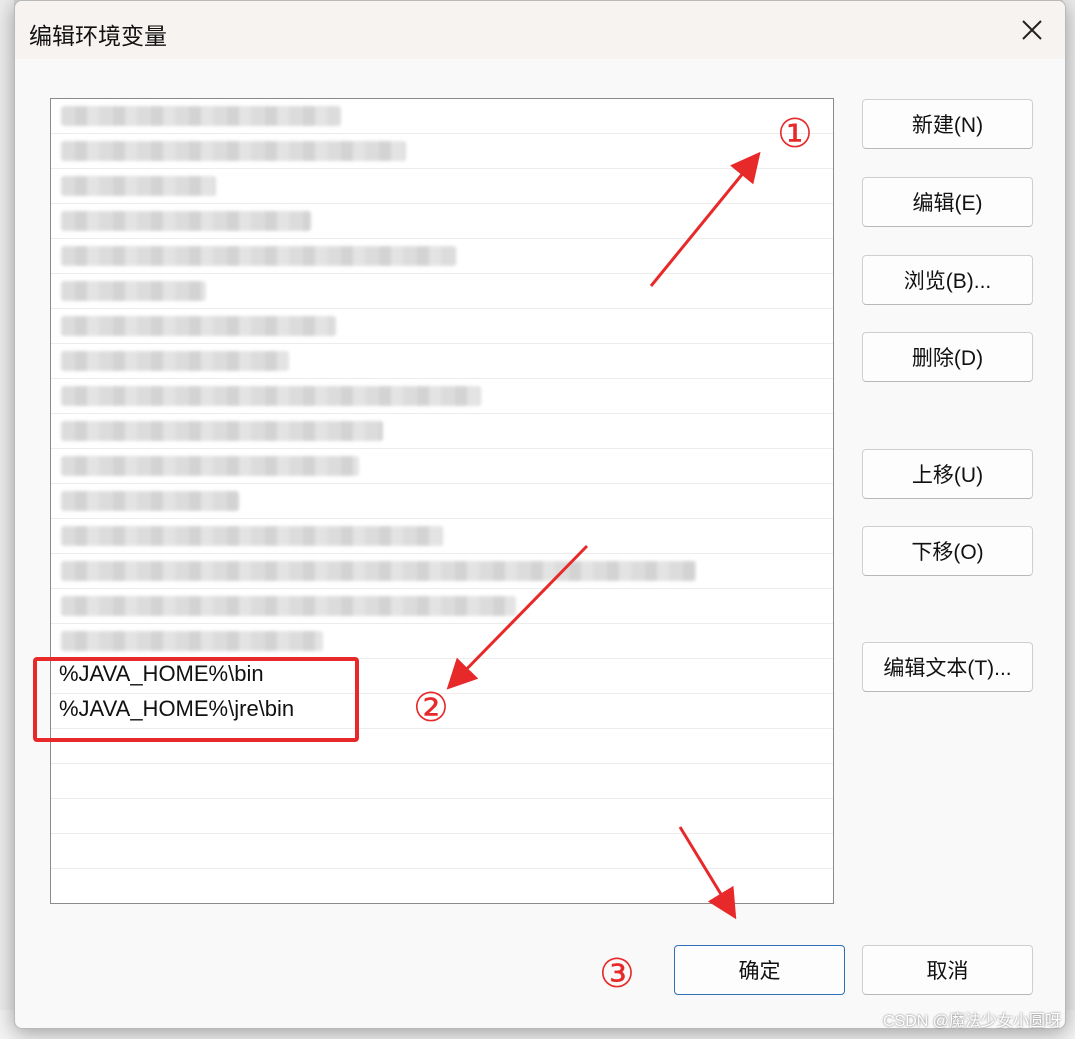 The image size is (1075, 1039). I want to click on arrow-to-new-button, so click(705, 219).